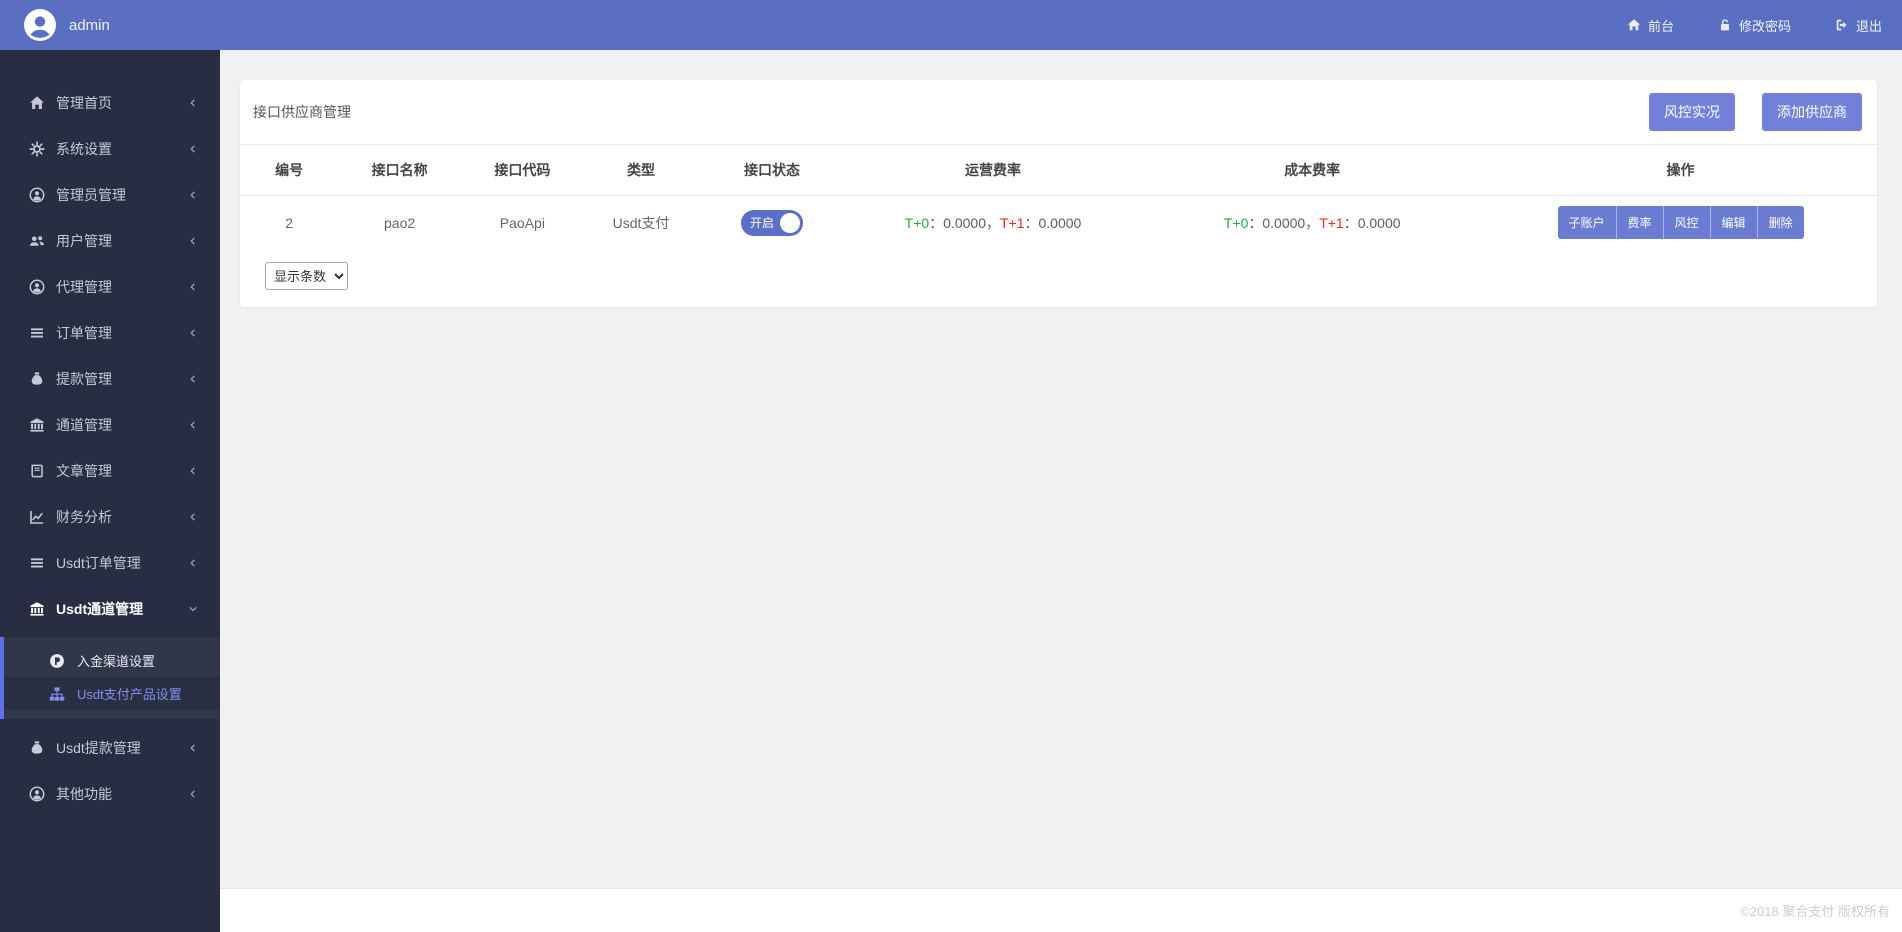 This screenshot has width=1902, height=932. Describe the element at coordinates (110, 287) in the screenshot. I see `sidebar-item-agent-manage: 代理管理` at that location.